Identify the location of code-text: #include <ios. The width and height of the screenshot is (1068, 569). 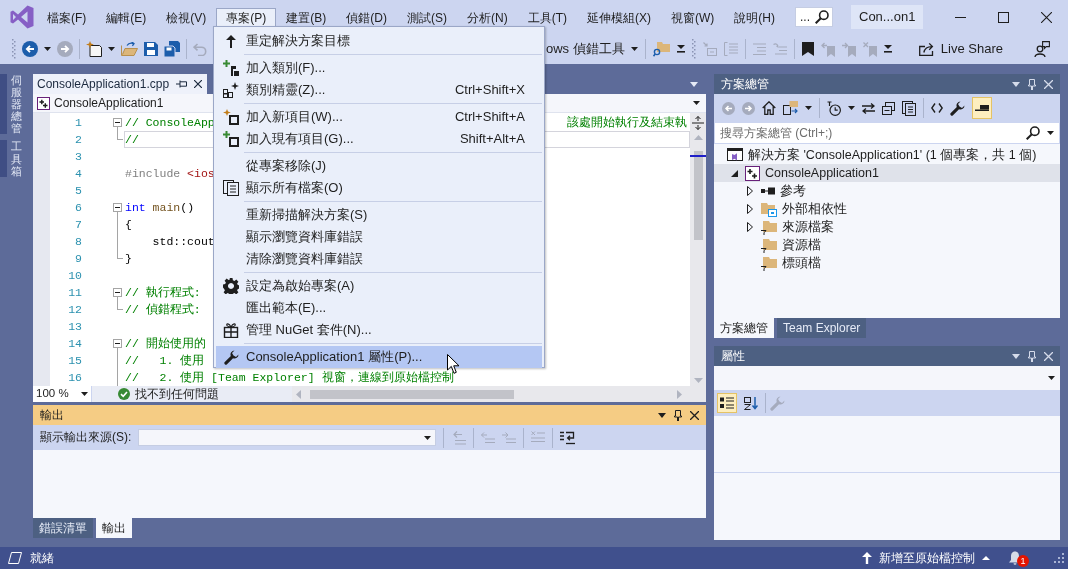
(170, 173).